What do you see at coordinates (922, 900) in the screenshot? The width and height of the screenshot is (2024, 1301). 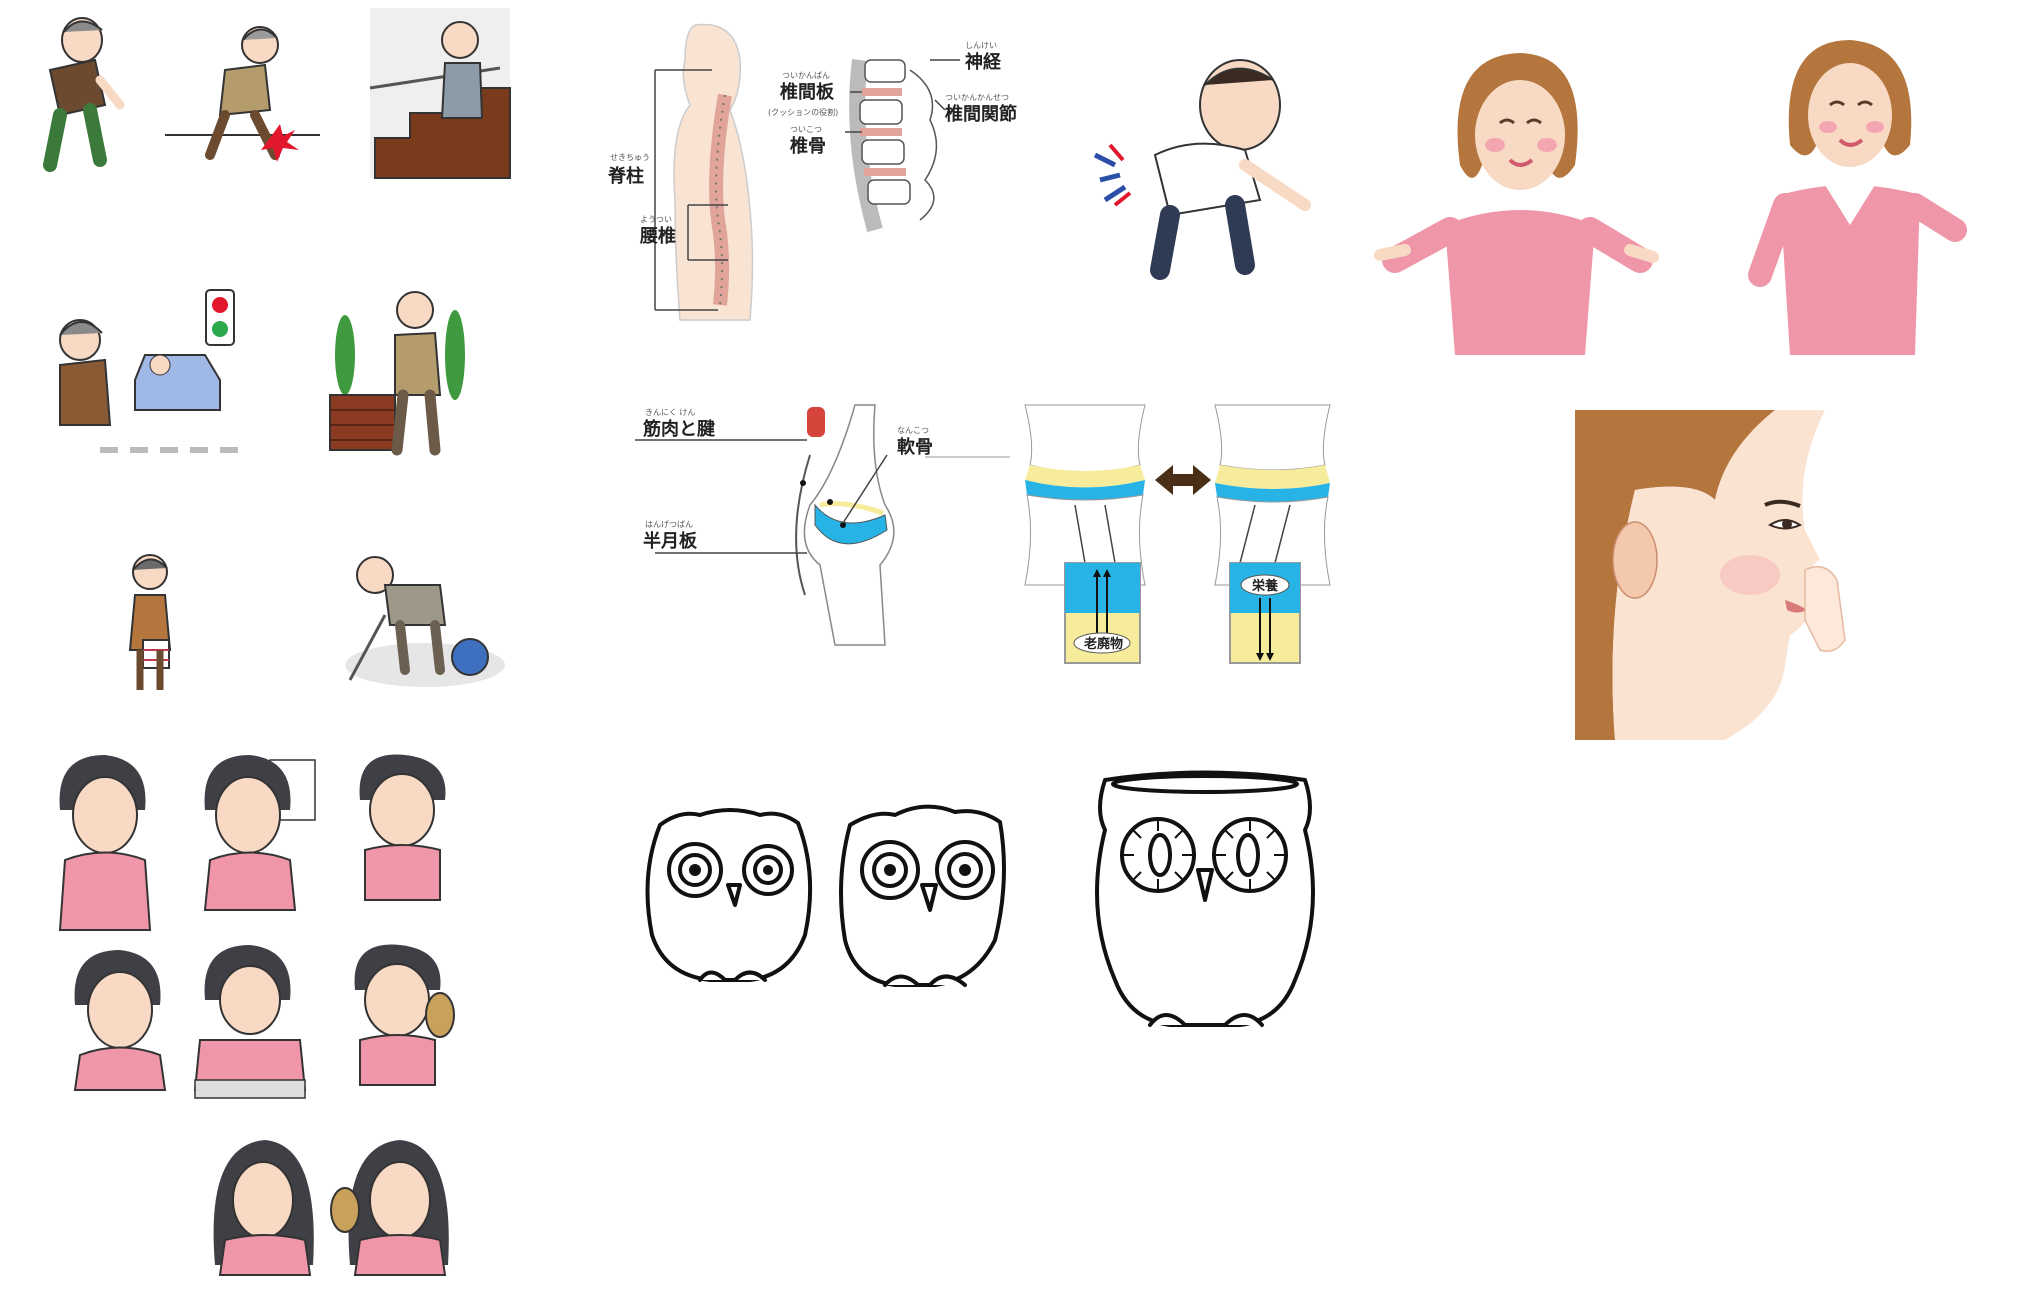 I see `owl-outline-side-illustration` at bounding box center [922, 900].